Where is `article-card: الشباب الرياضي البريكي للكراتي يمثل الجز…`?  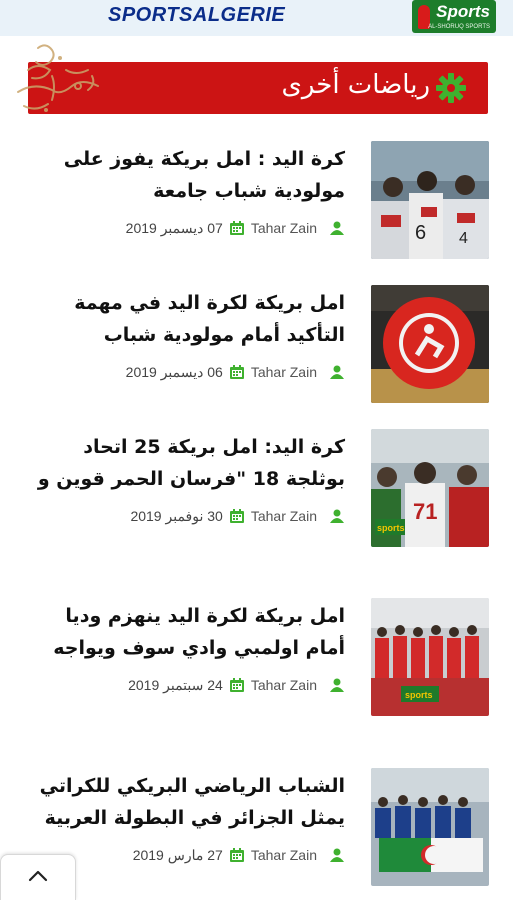
article-card: الشباب الرياضي البريكي للكراتي يمثل الجز… is located at coordinates (256, 828).